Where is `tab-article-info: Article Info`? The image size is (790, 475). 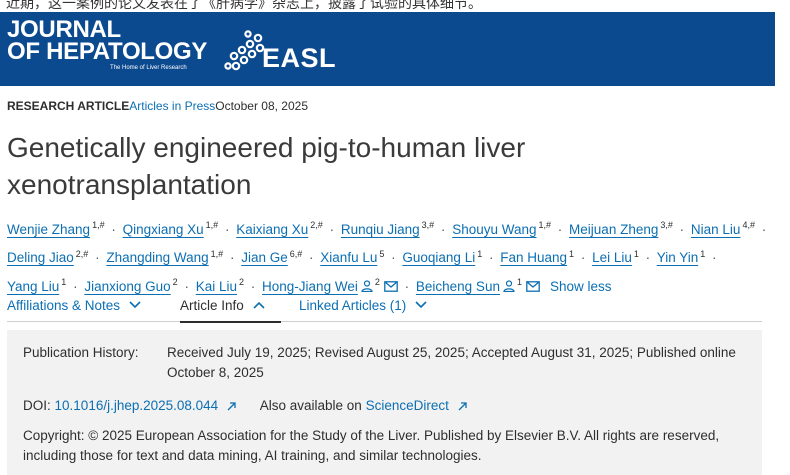
tab-article-info: Article Info is located at coordinates (222, 305).